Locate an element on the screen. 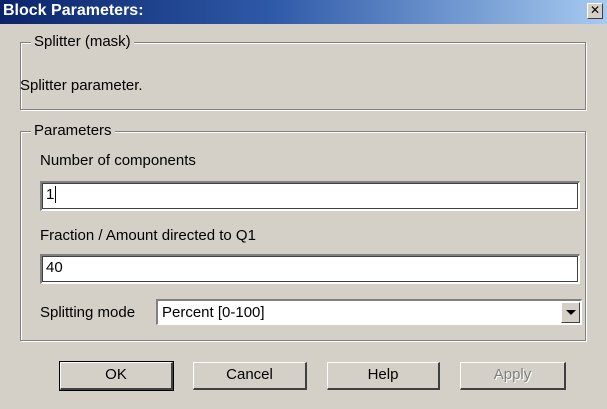 The width and height of the screenshot is (607, 409). mask-group-label: Splitter (mask) is located at coordinates (82, 42).